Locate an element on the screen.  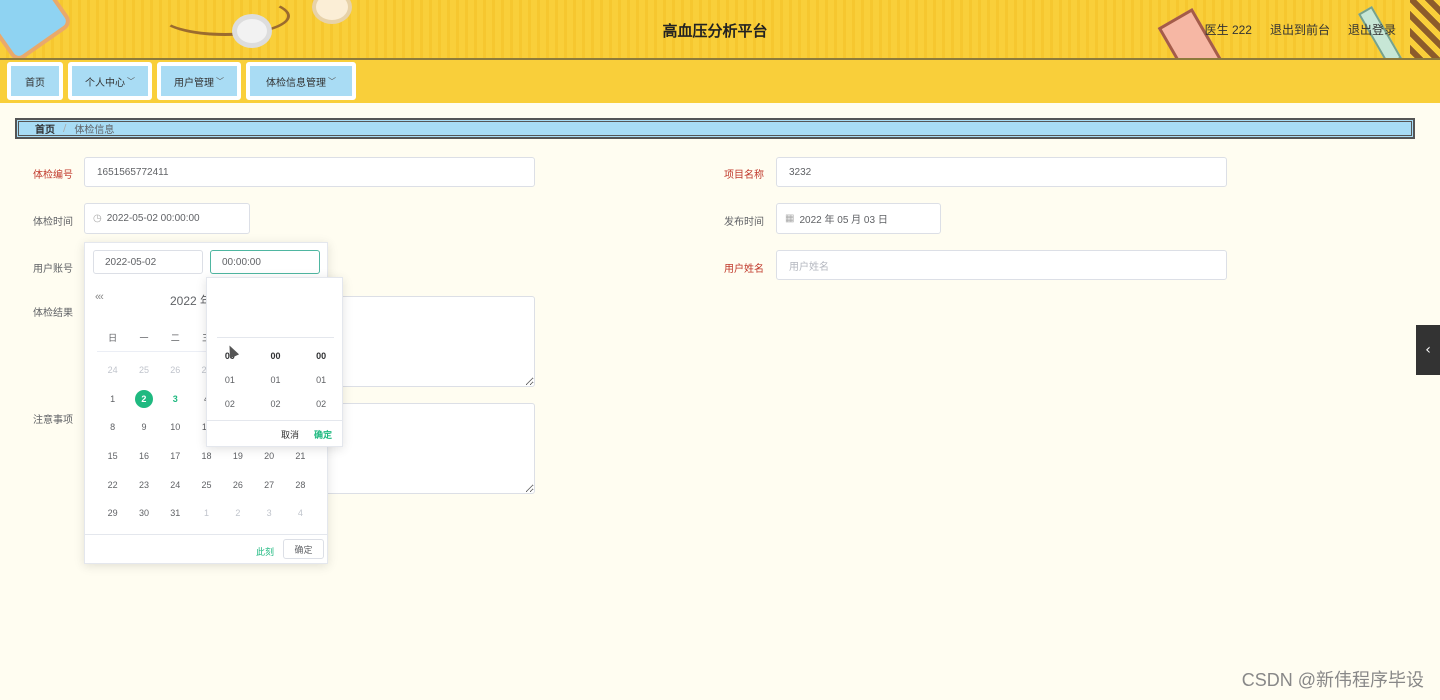
publish-time-value: 2022 年 05 月 03 日 is located at coordinates (843, 220).